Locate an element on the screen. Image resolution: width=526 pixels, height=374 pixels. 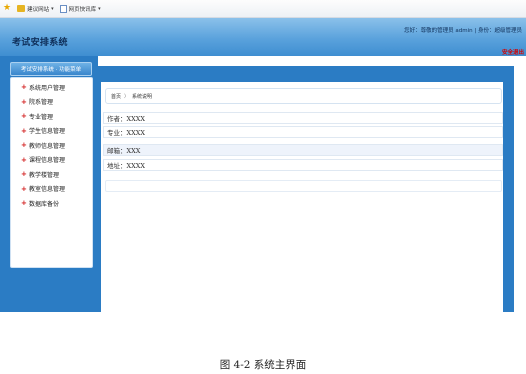
sidebar-item-label: 学生信息管理 is located at coordinates (47, 132).